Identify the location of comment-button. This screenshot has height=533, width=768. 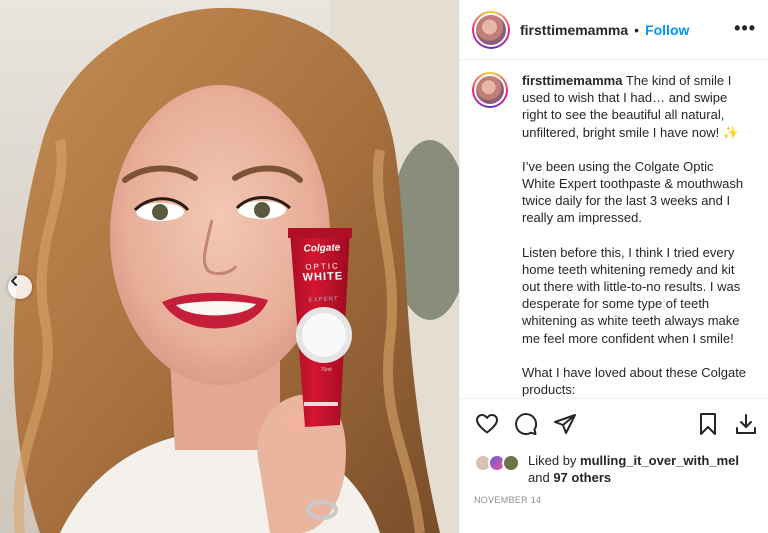
(526, 424).